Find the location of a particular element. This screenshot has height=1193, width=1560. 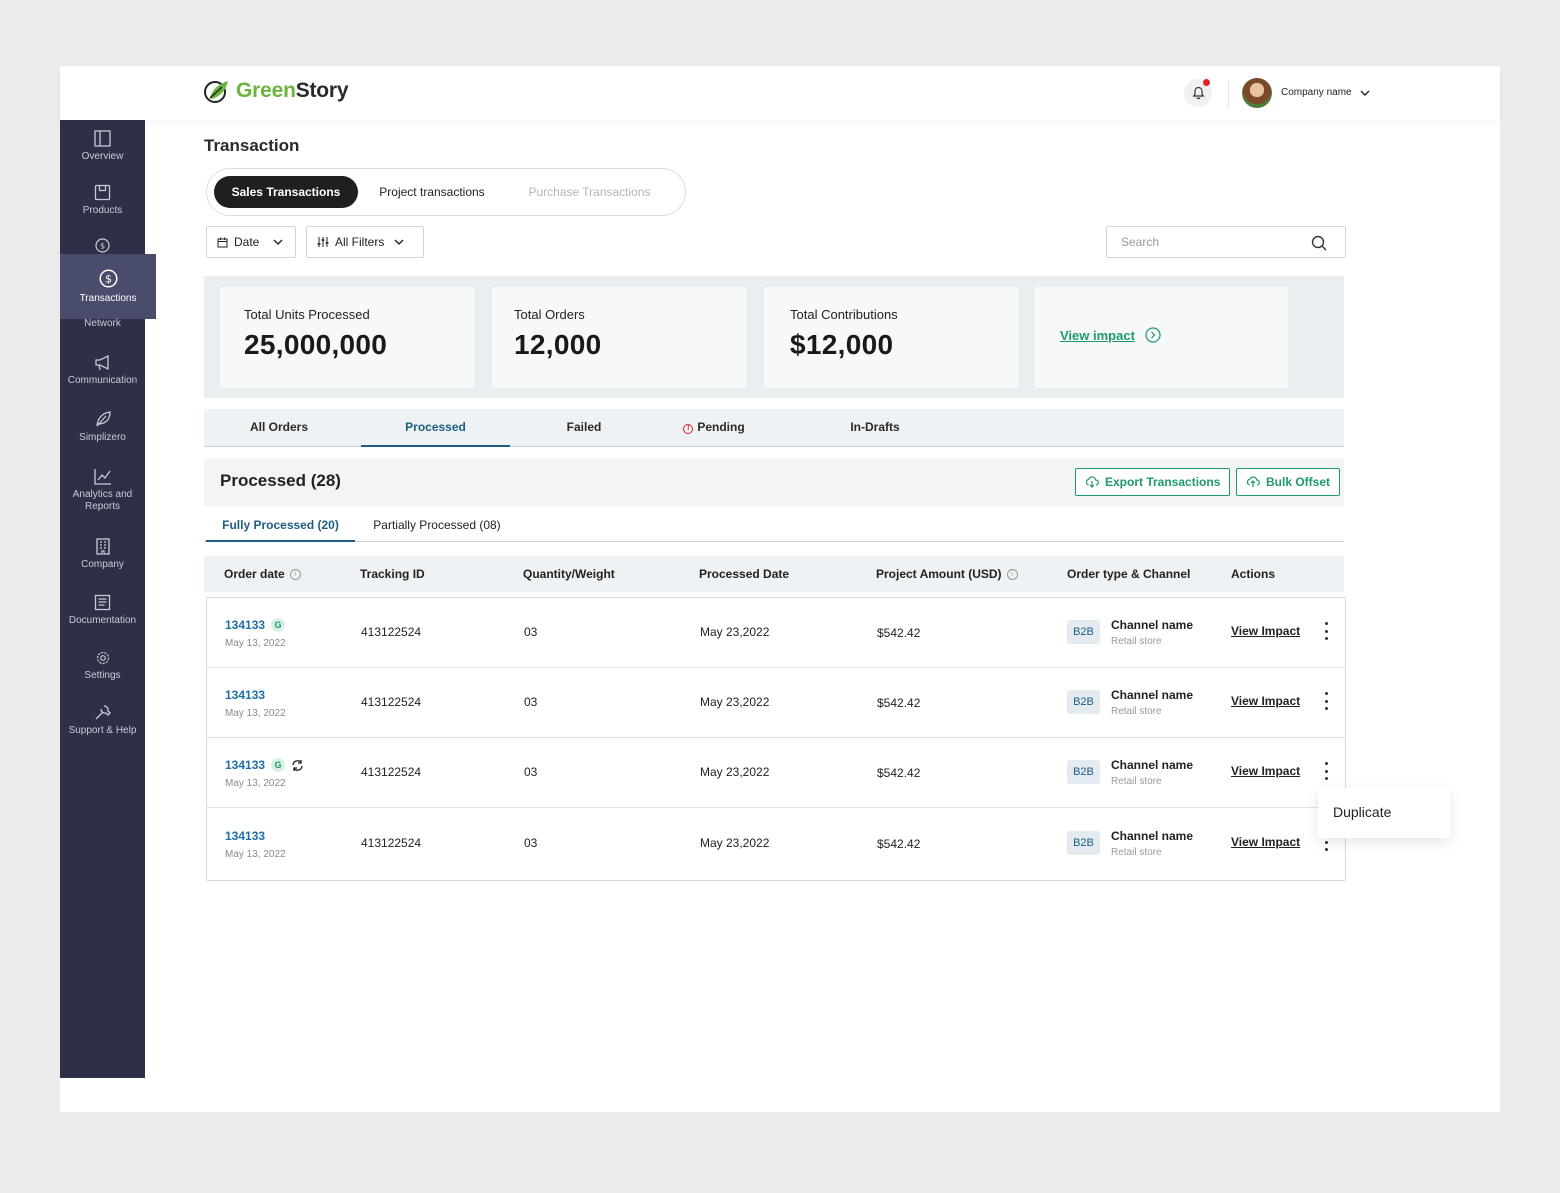

sidebar-item-overview: Overview is located at coordinates (102, 146).